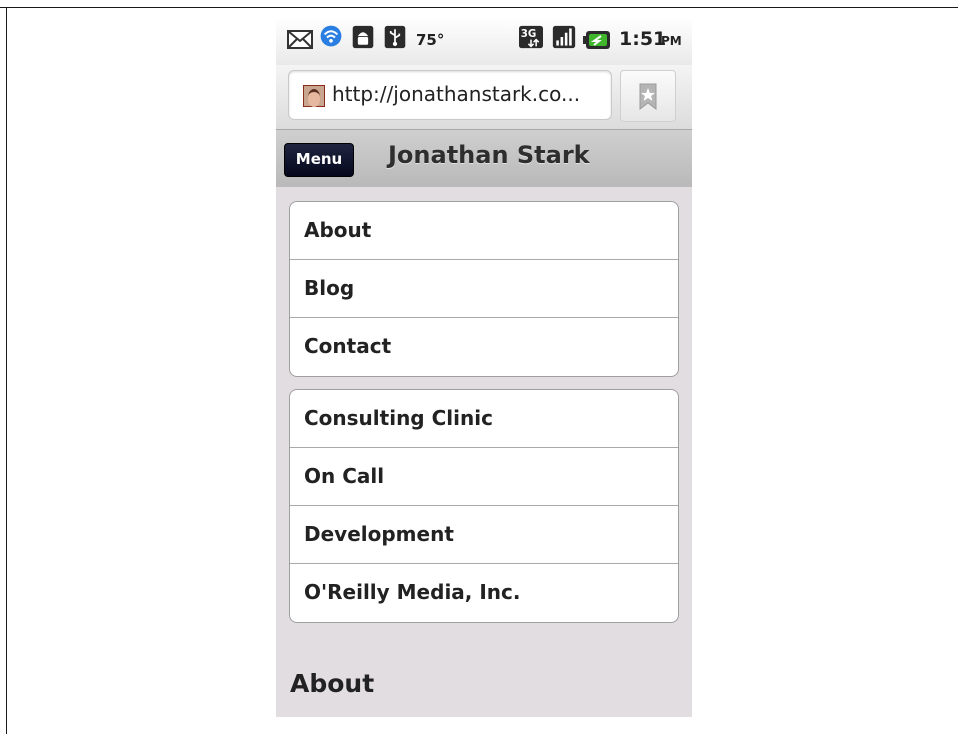 The width and height of the screenshot is (958, 734). I want to click on site-header: Menu Jonathan Stark, so click(484, 158).